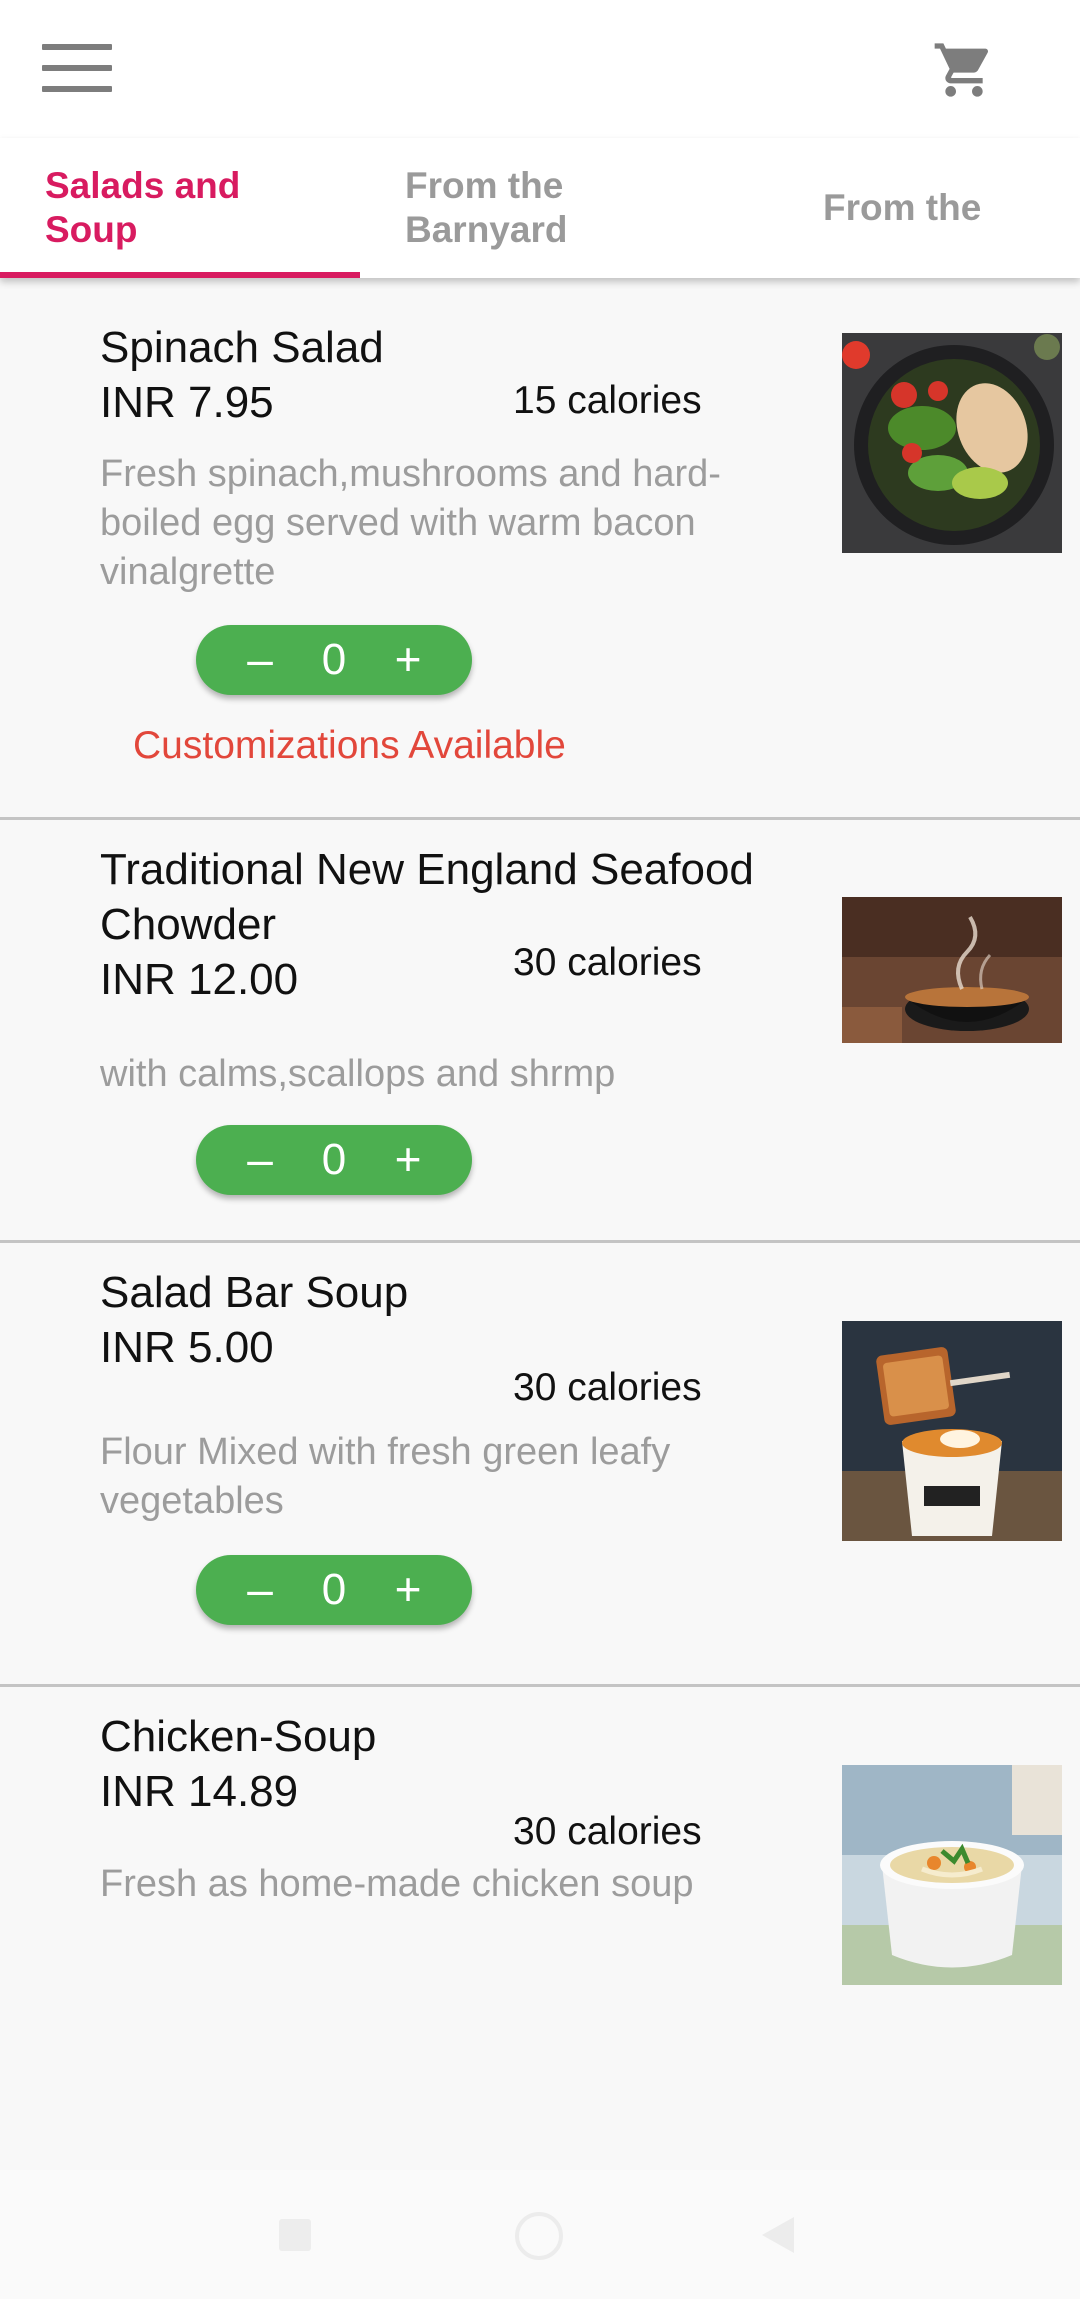 This screenshot has width=1080, height=2299. I want to click on item-price: INR 5.00, so click(187, 1347).